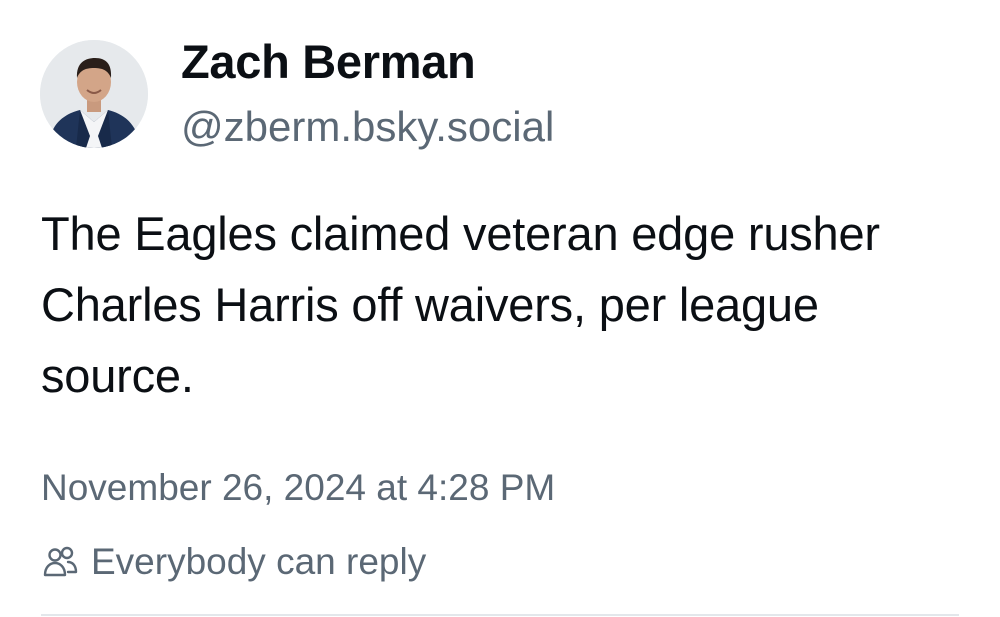 This screenshot has height=617, width=1000. Describe the element at coordinates (328, 61) in the screenshot. I see `author-display-name: Zach Berman` at that location.